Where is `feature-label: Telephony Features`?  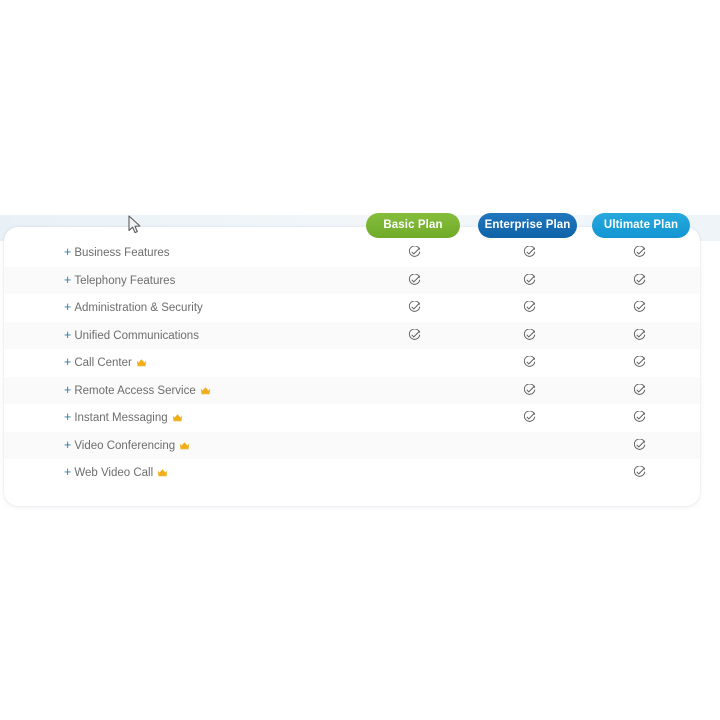 feature-label: Telephony Features is located at coordinates (125, 280).